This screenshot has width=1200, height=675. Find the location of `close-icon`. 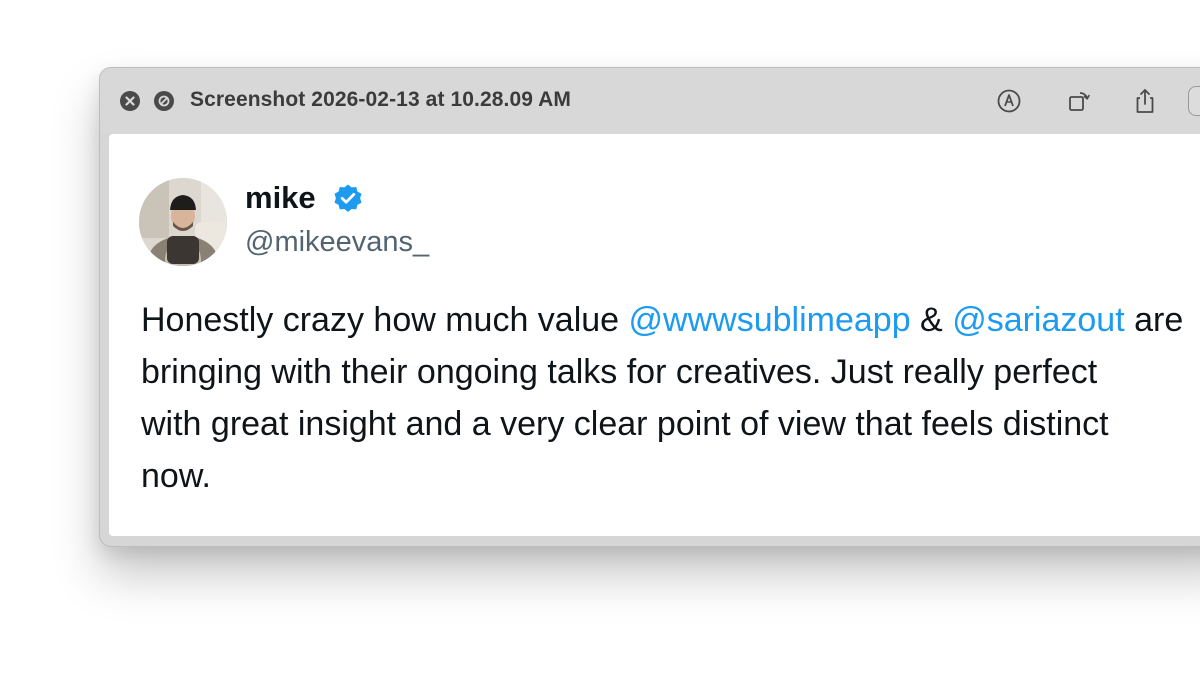

close-icon is located at coordinates (130, 101).